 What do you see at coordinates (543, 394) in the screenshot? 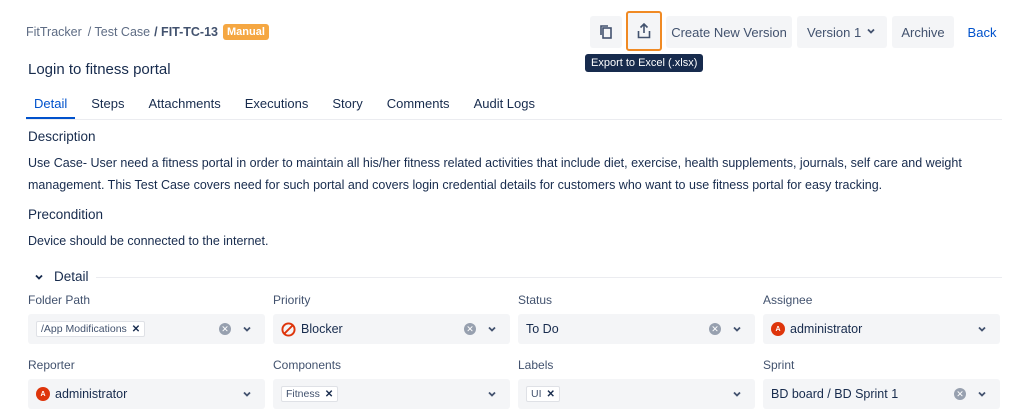
I see `labels-chip: UI ✕` at bounding box center [543, 394].